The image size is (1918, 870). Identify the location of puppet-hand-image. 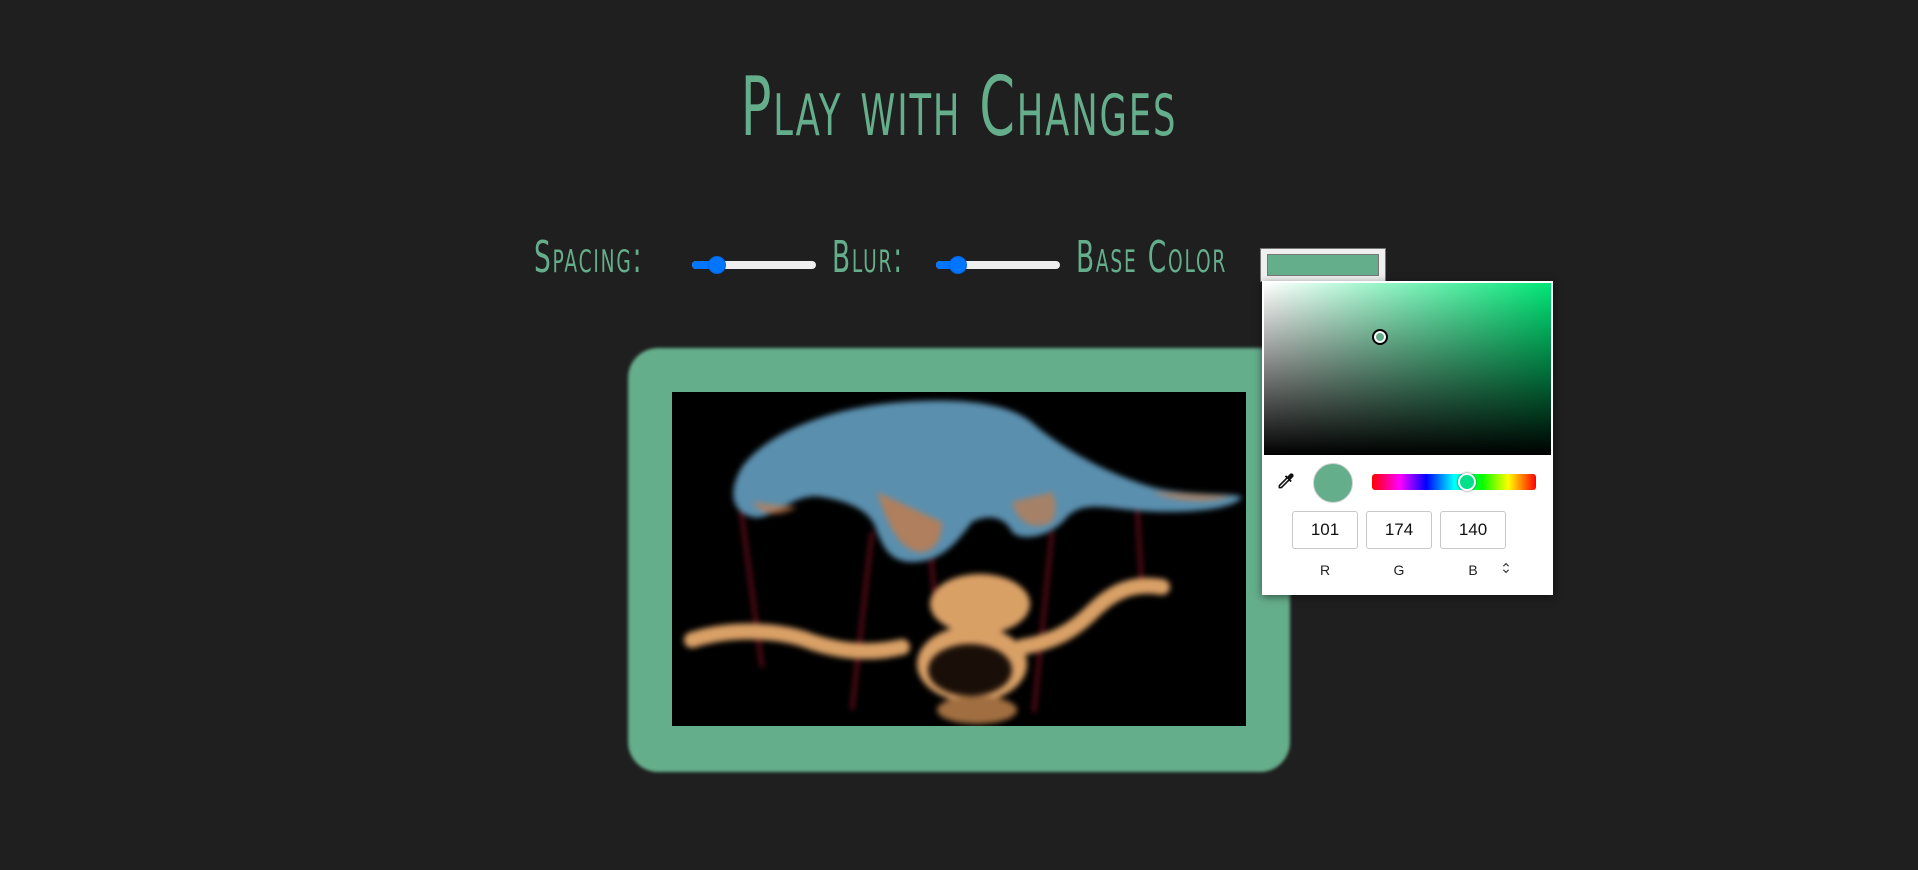
(959, 559).